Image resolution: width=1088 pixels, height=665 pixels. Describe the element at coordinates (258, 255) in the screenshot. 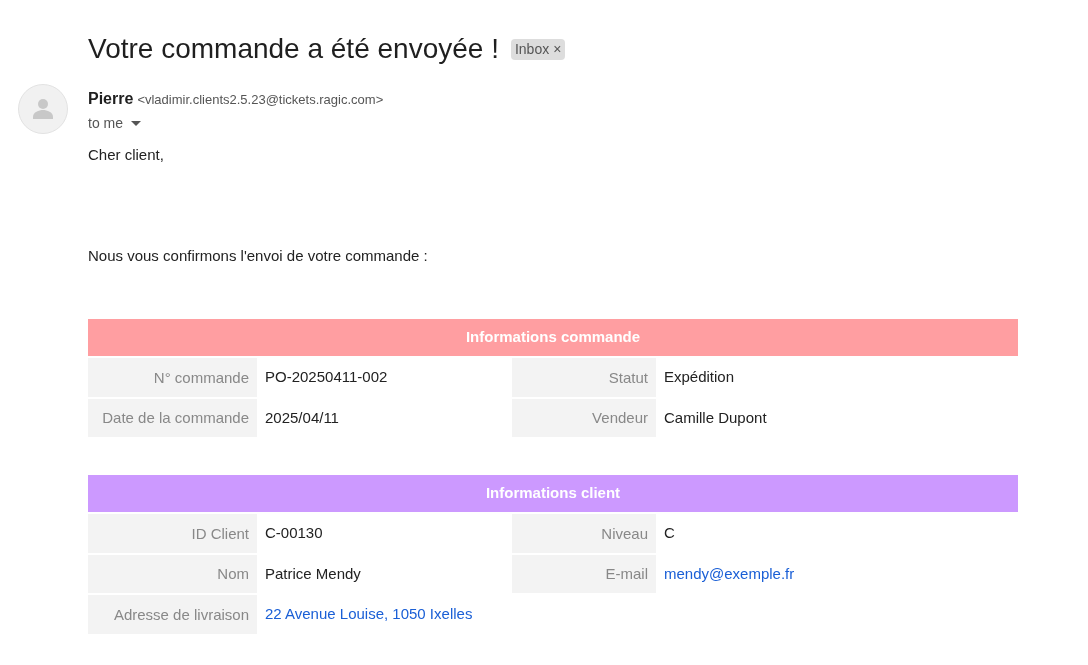

I see `body-paragraph: Nous vous confirmons l'envoi de votre commande :` at that location.